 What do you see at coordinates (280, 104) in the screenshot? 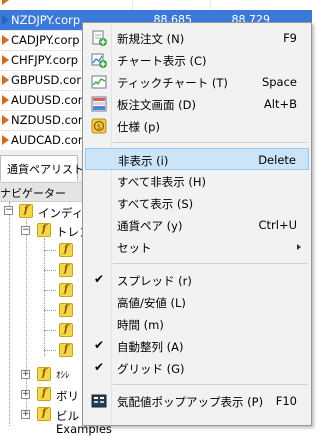
I see `menu-item-shortcut: Alt+B` at bounding box center [280, 104].